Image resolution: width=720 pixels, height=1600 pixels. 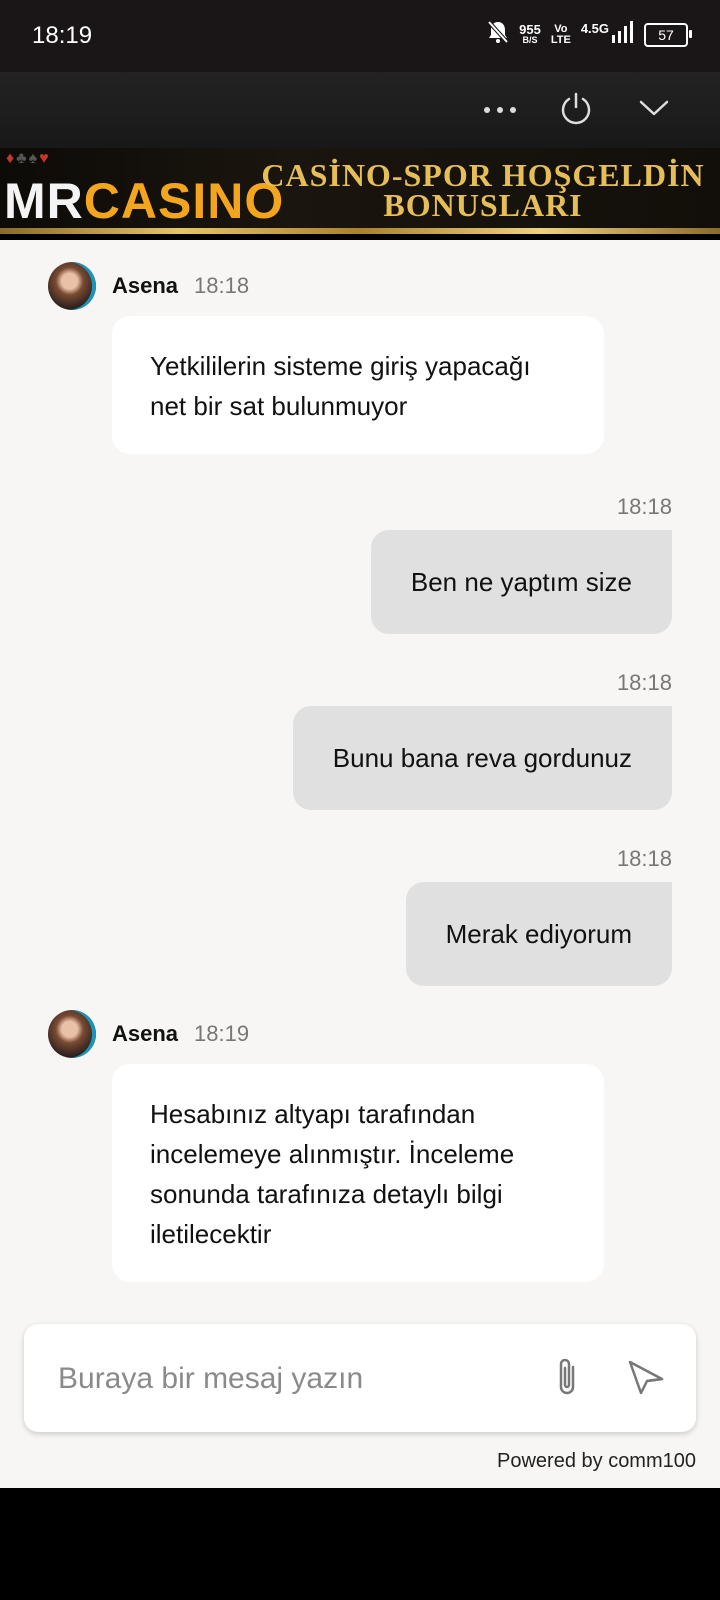 What do you see at coordinates (278, 1379) in the screenshot?
I see `message-input` at bounding box center [278, 1379].